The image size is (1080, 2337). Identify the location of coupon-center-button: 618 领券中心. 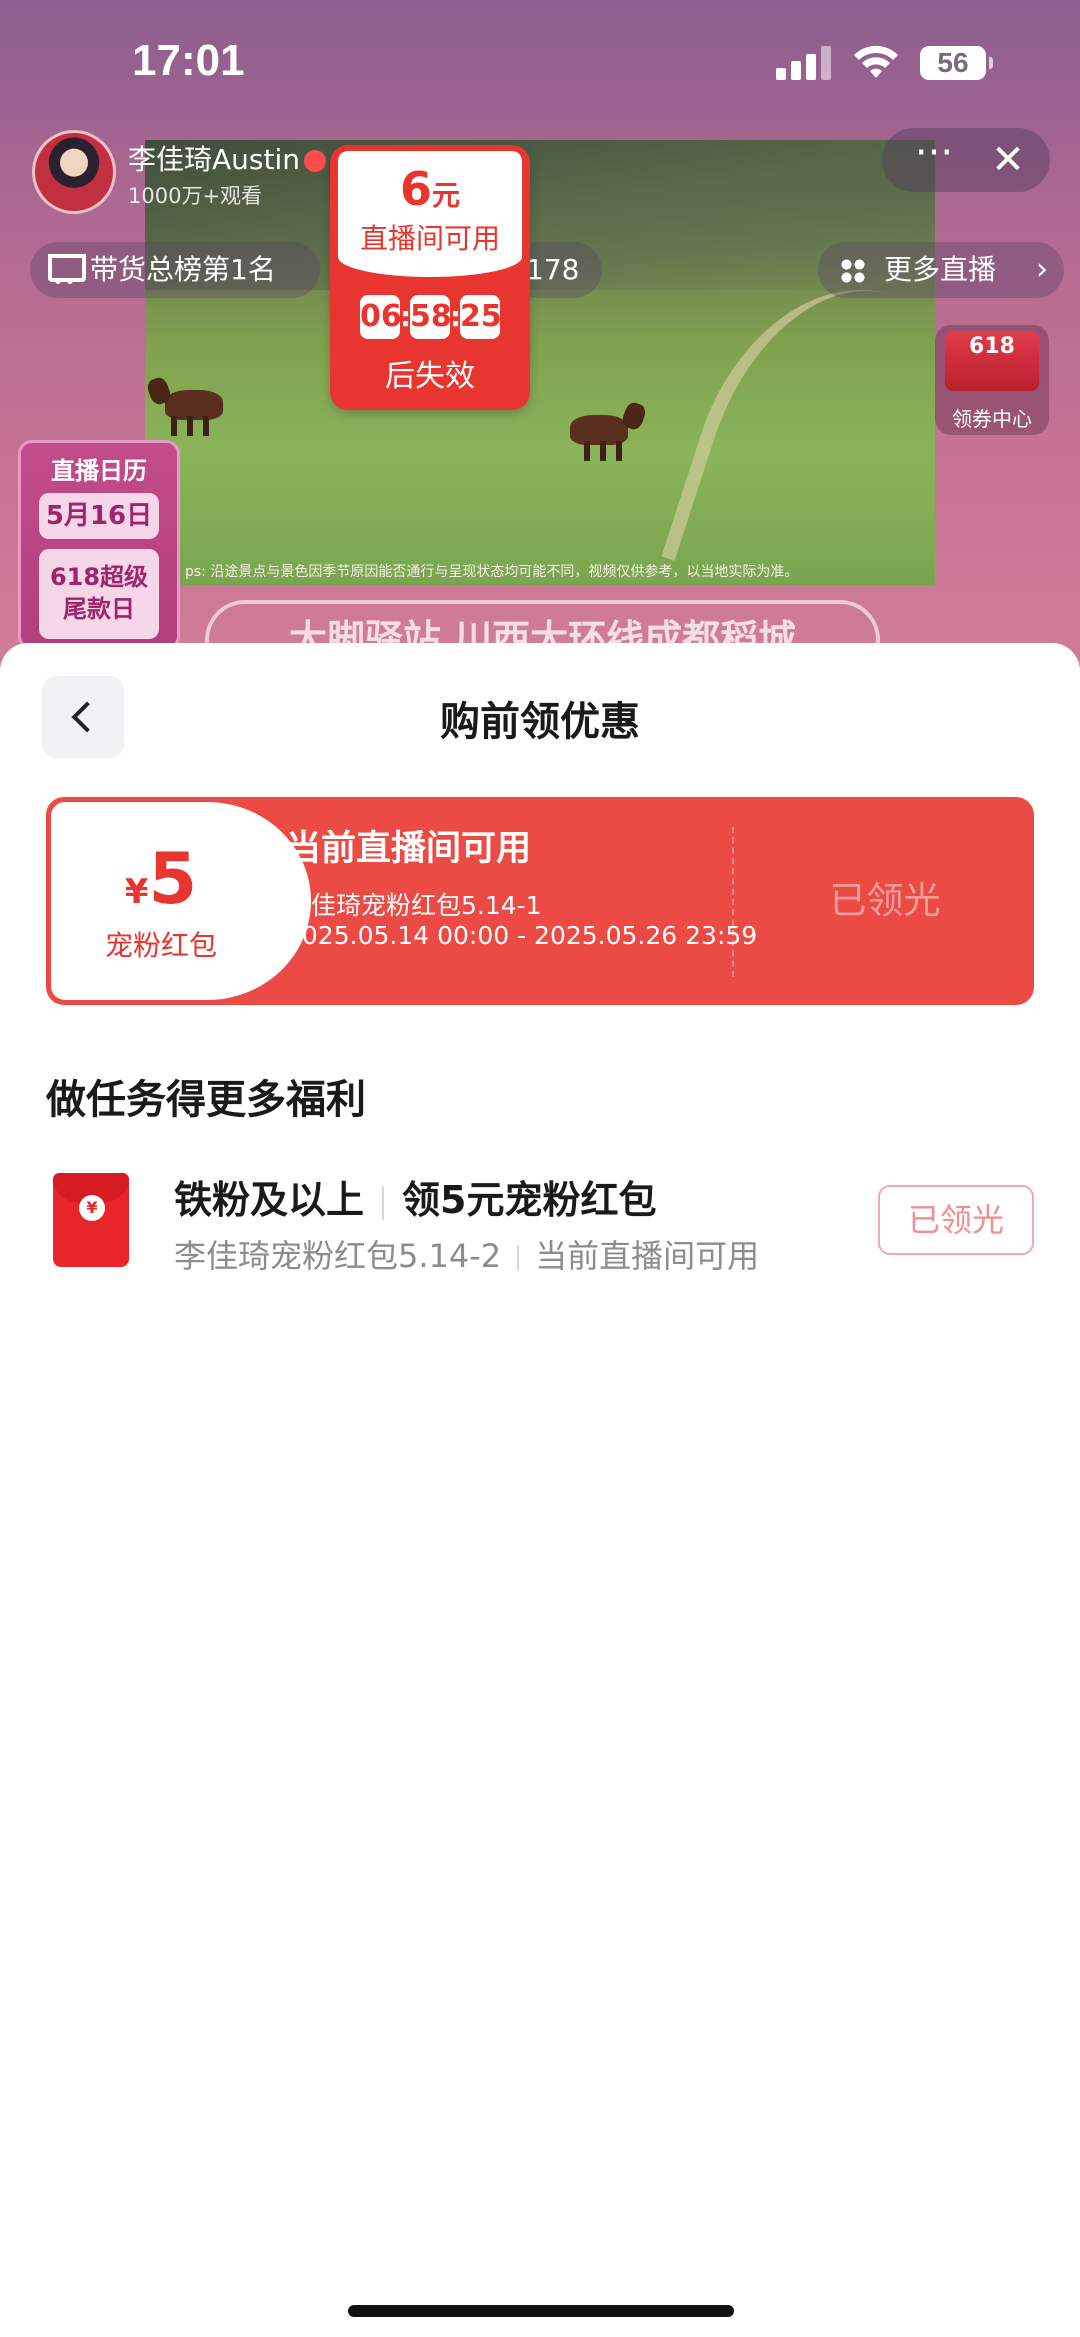
(992, 380).